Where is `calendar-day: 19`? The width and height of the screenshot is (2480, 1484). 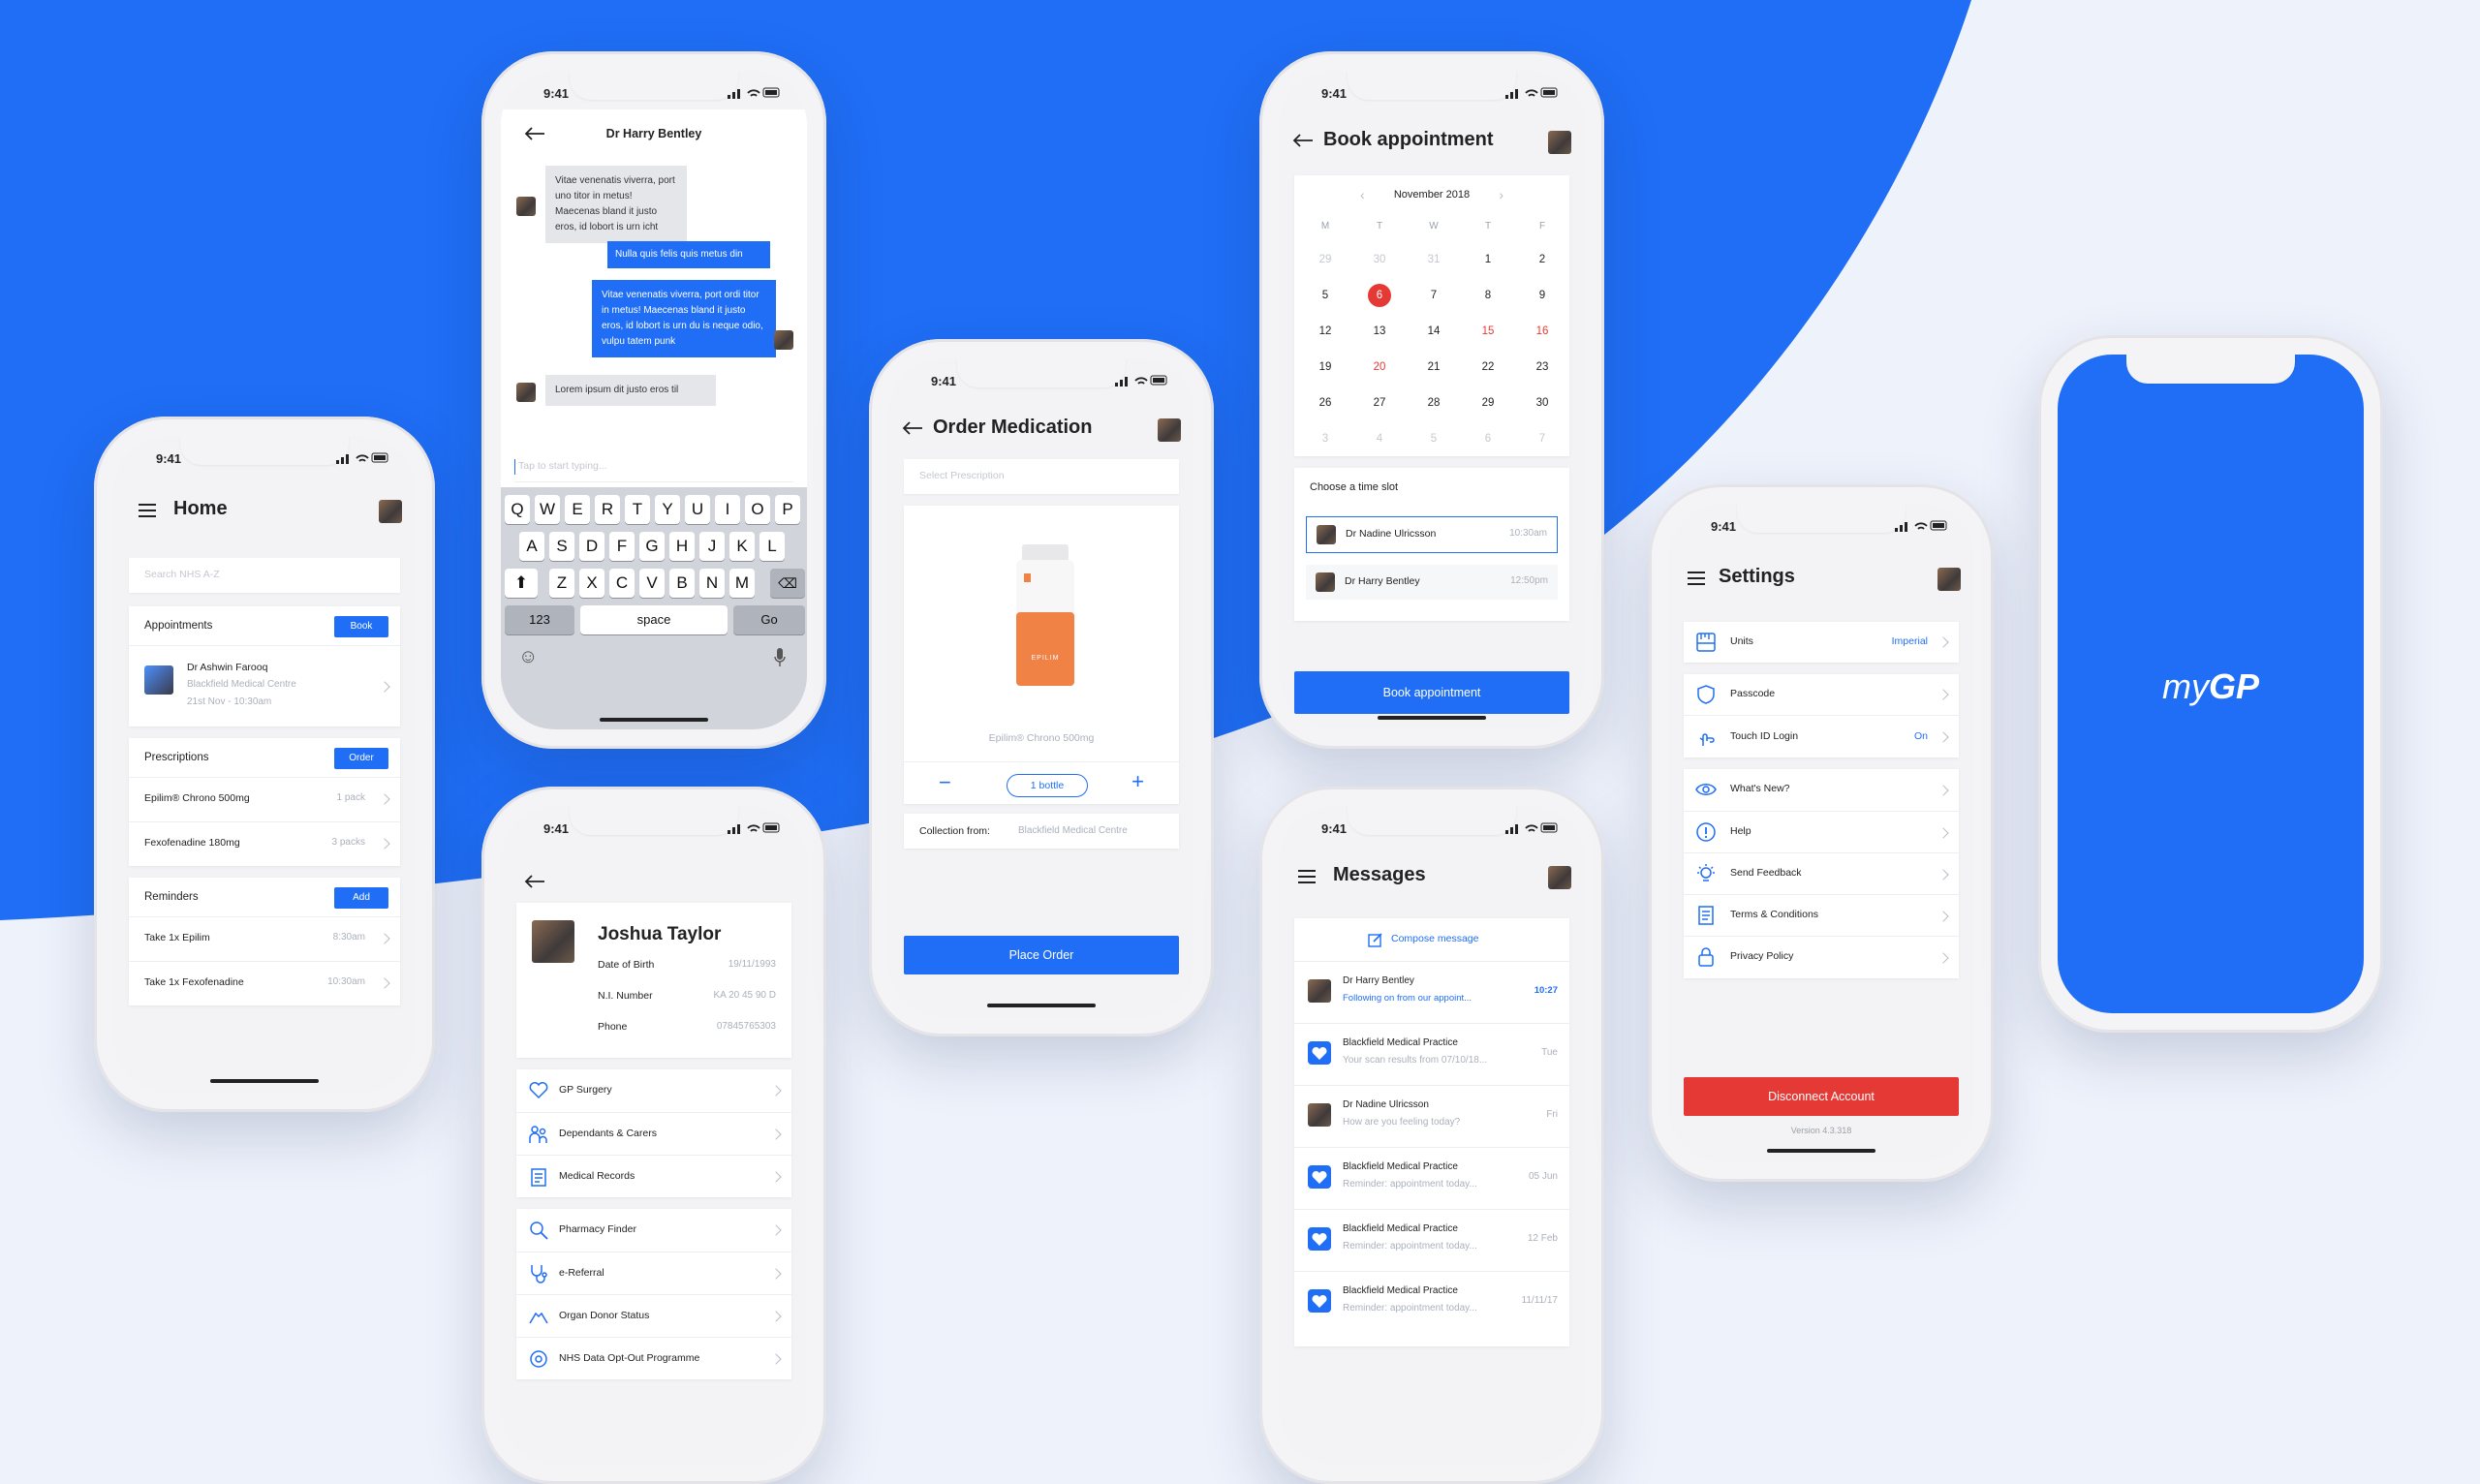 calendar-day: 19 is located at coordinates (1325, 367).